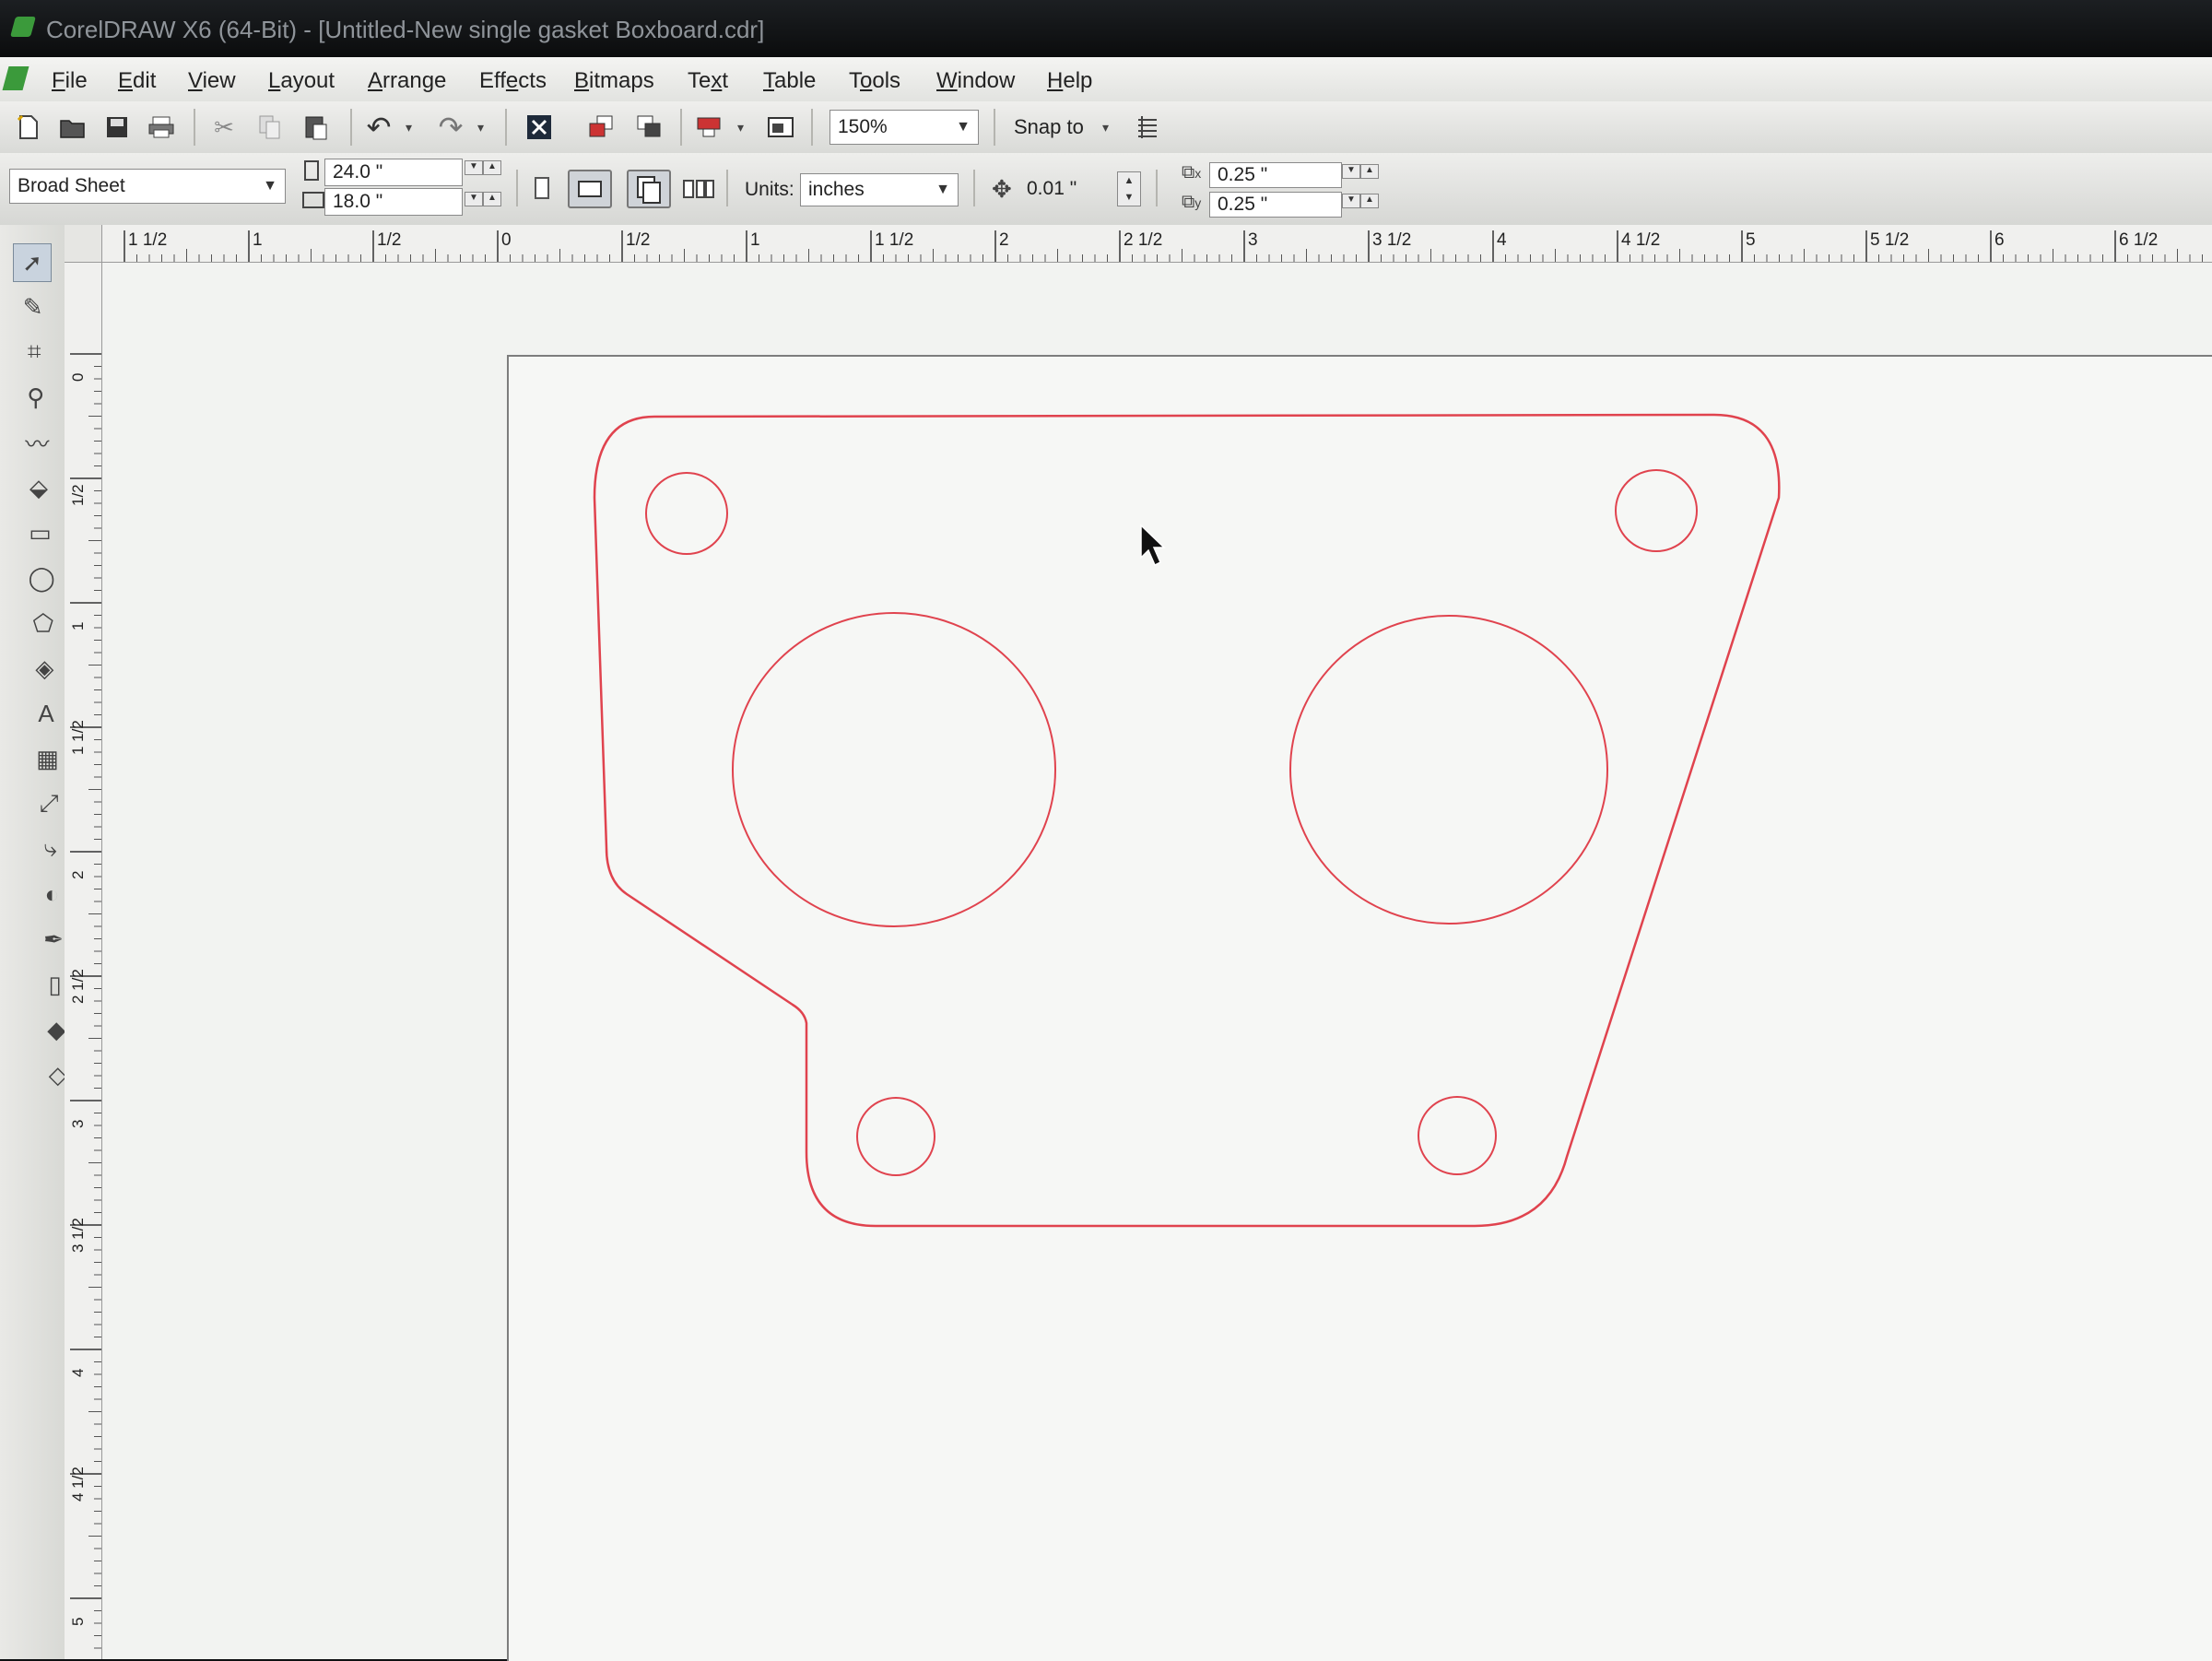 This screenshot has height=1661, width=2212. Describe the element at coordinates (1457, 1135) in the screenshot. I see `mounting-hole-bottom-right` at that location.